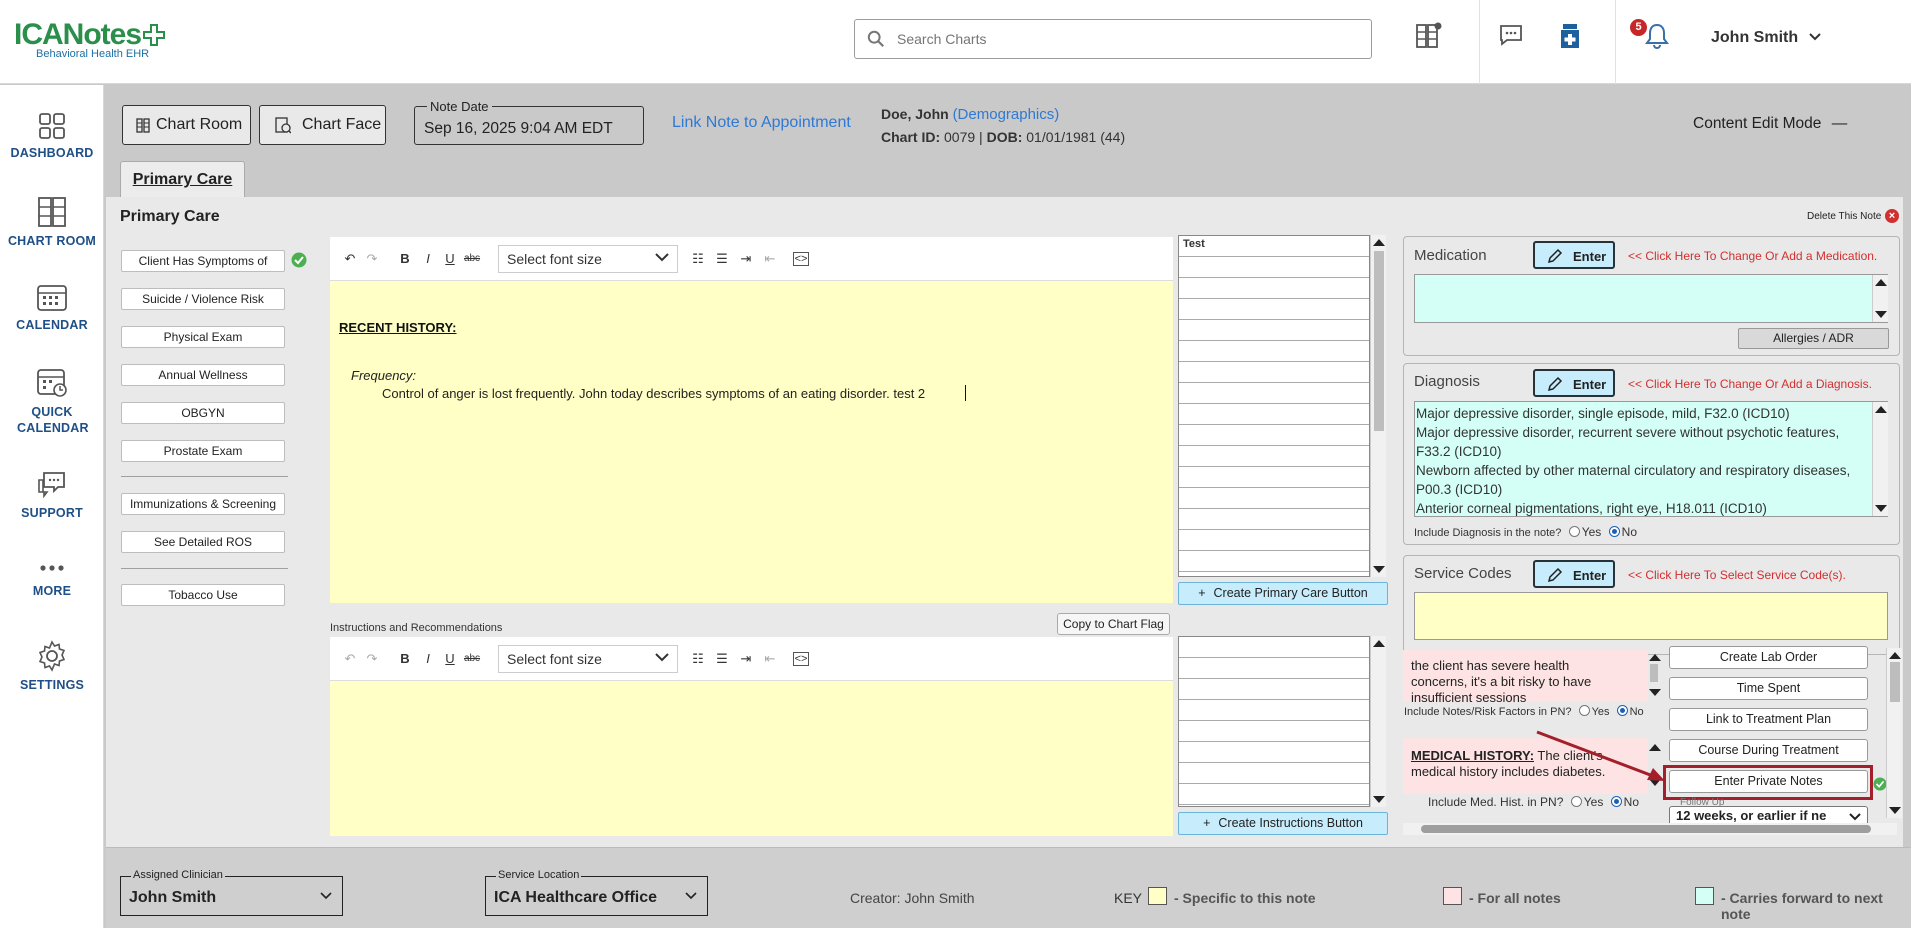  Describe the element at coordinates (52, 401) in the screenshot. I see `nav-quick-calendar: QUICK CALENDAR` at that location.